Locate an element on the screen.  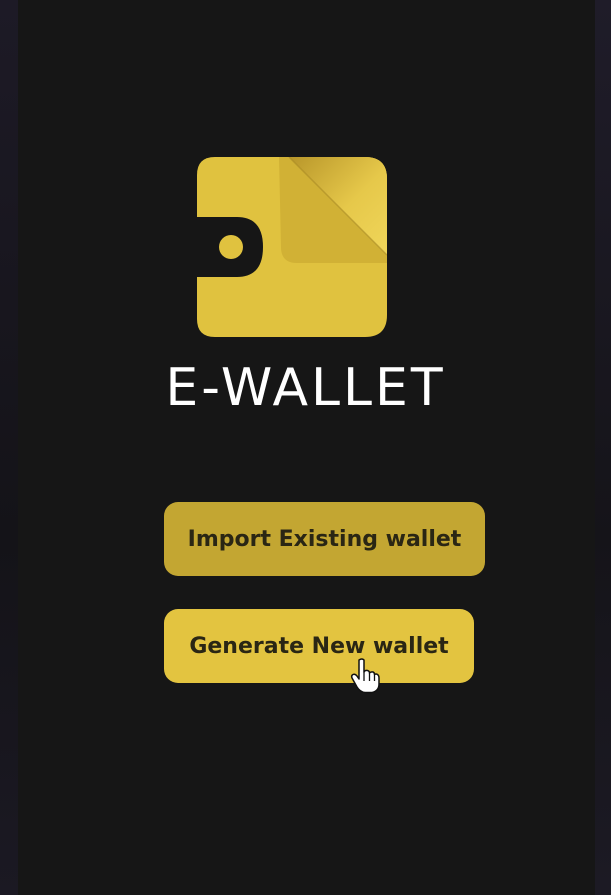
generate-wallet-label: Generate New wallet is located at coordinates (319, 646).